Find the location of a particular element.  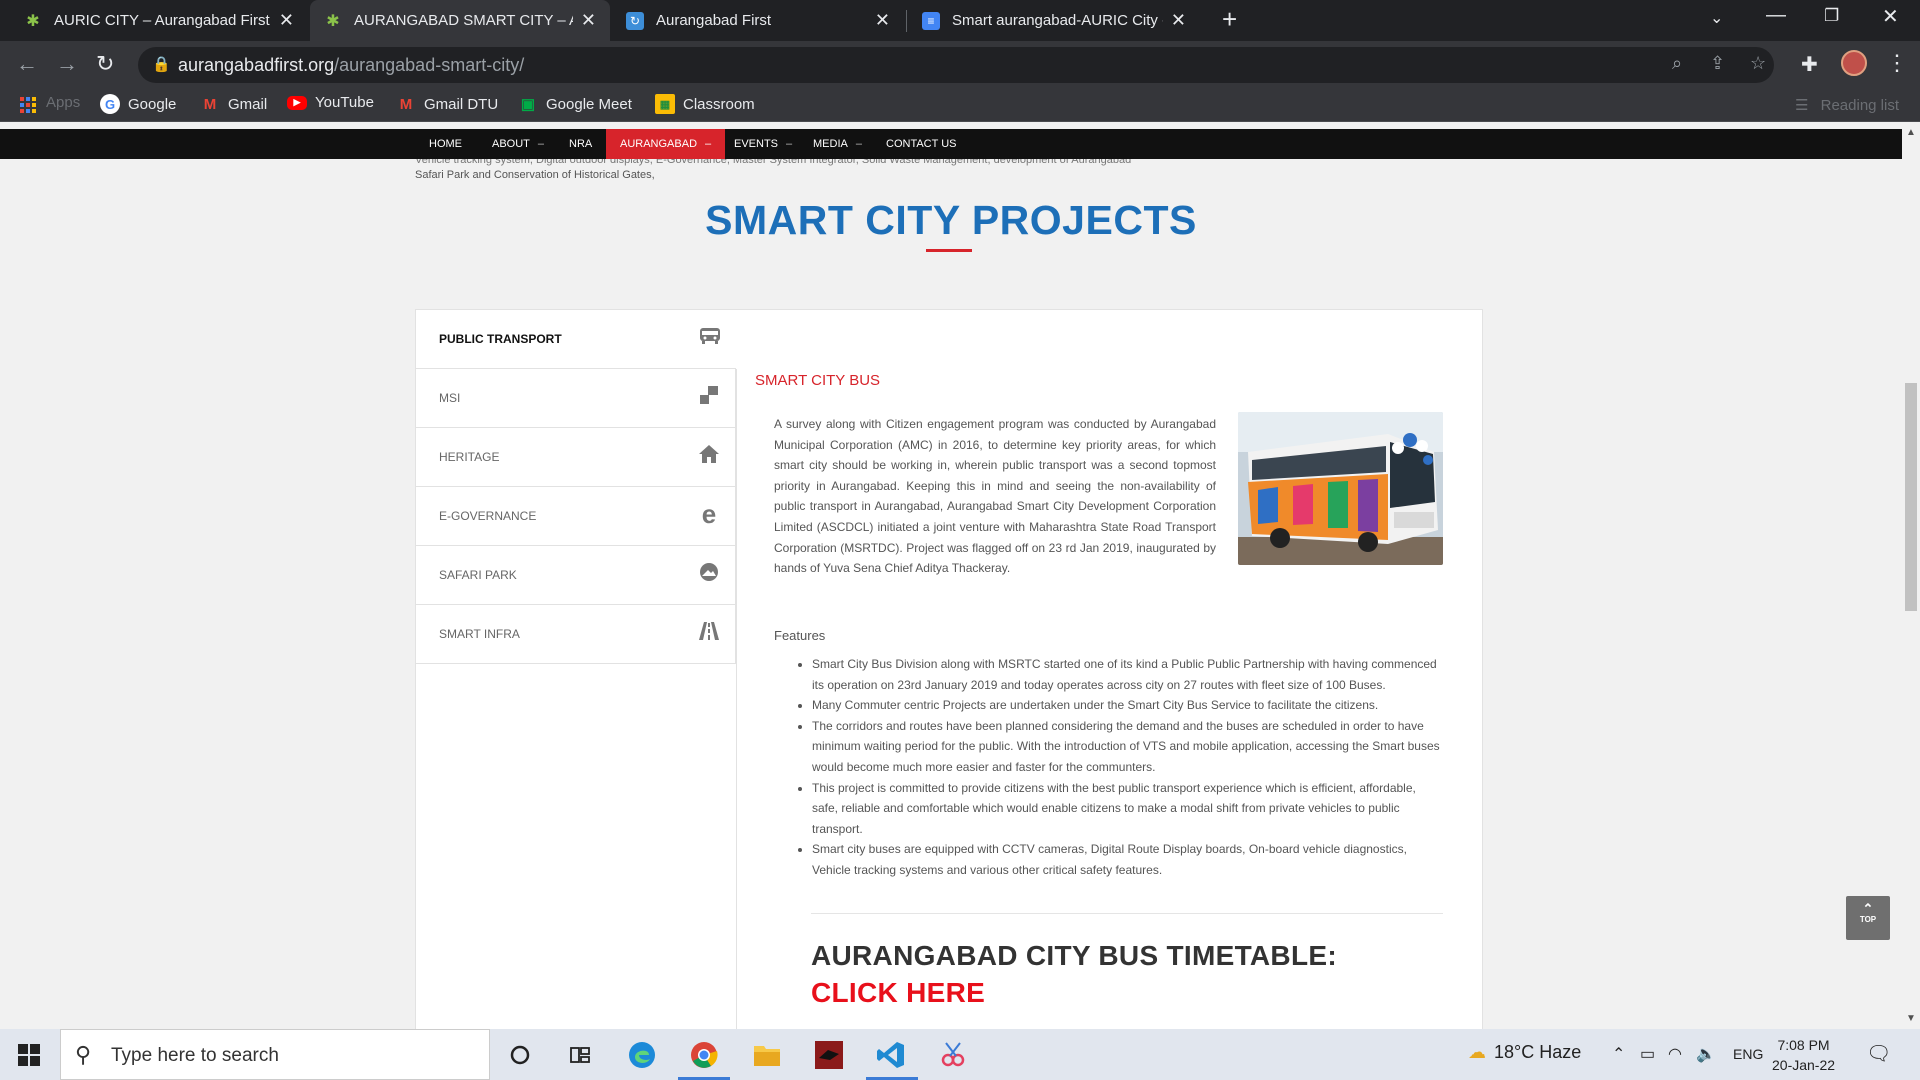

sidemenu-item-msi: MSI is located at coordinates (576, 398).